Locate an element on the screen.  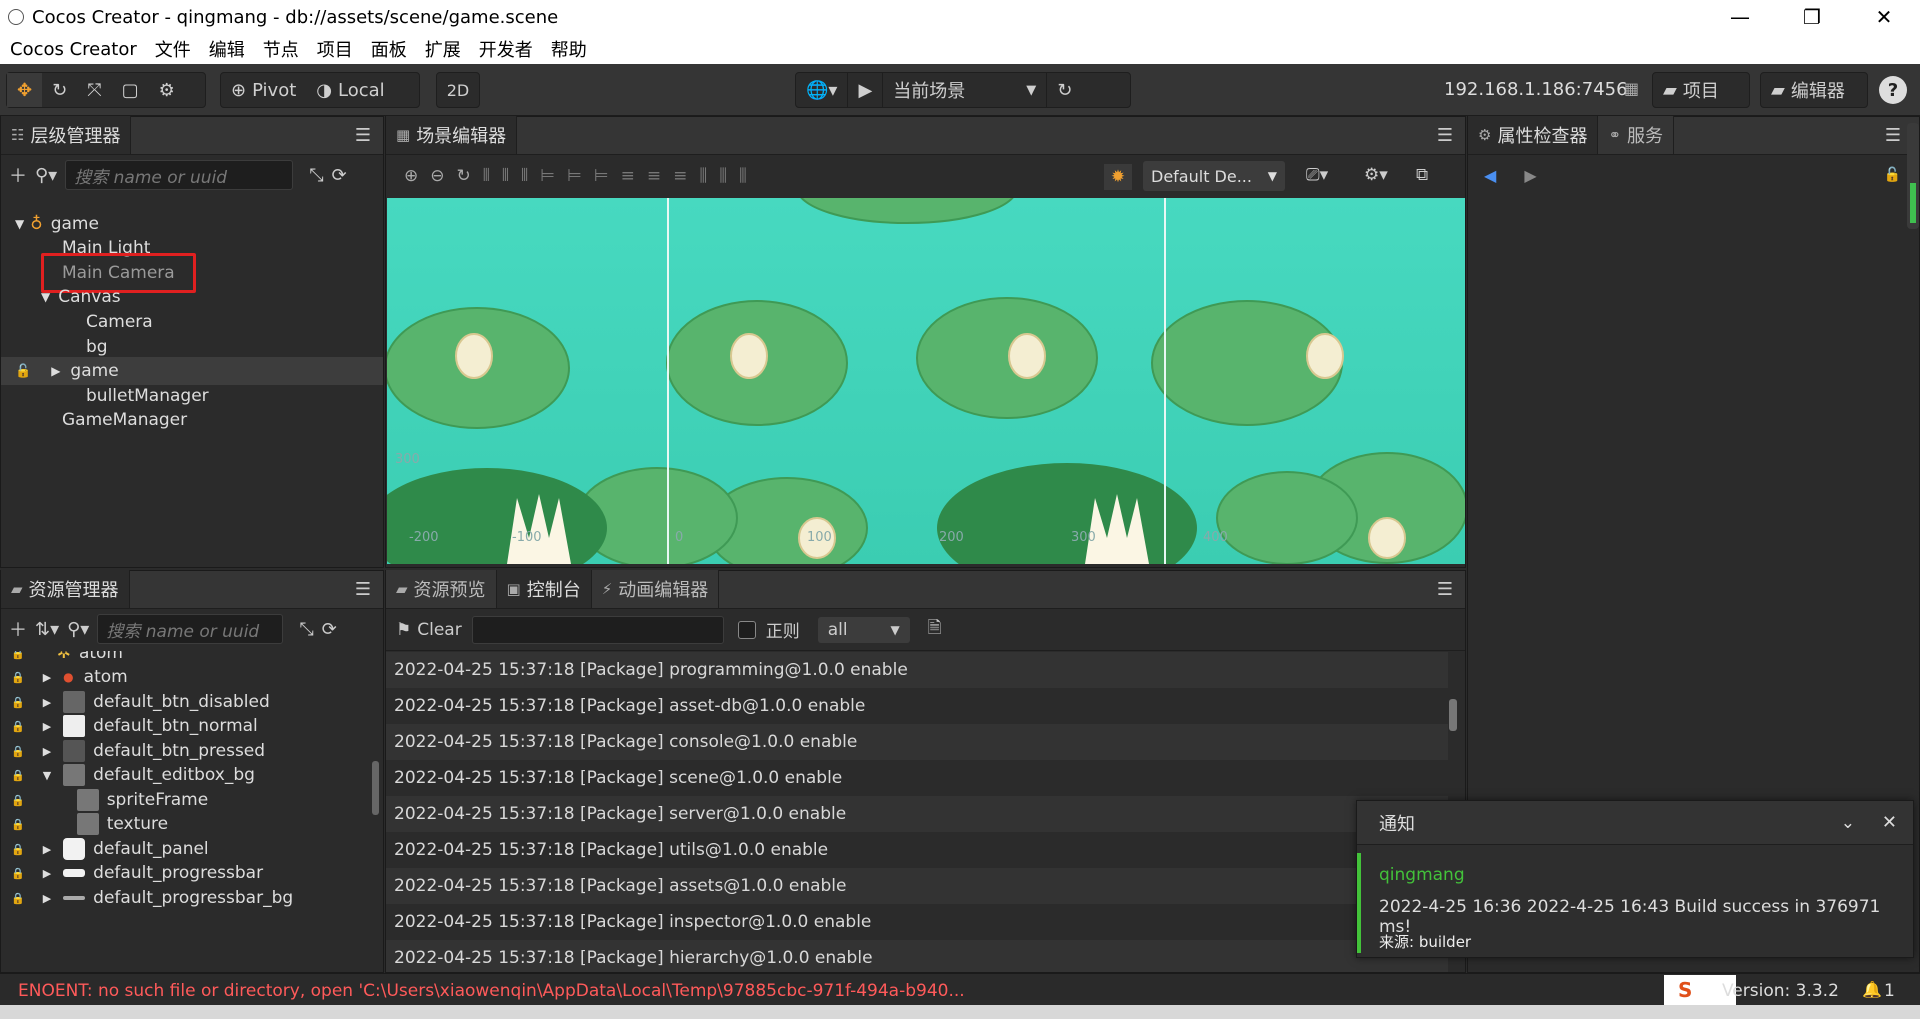
back-arrow-icon: ◀ is located at coordinates (1490, 175).